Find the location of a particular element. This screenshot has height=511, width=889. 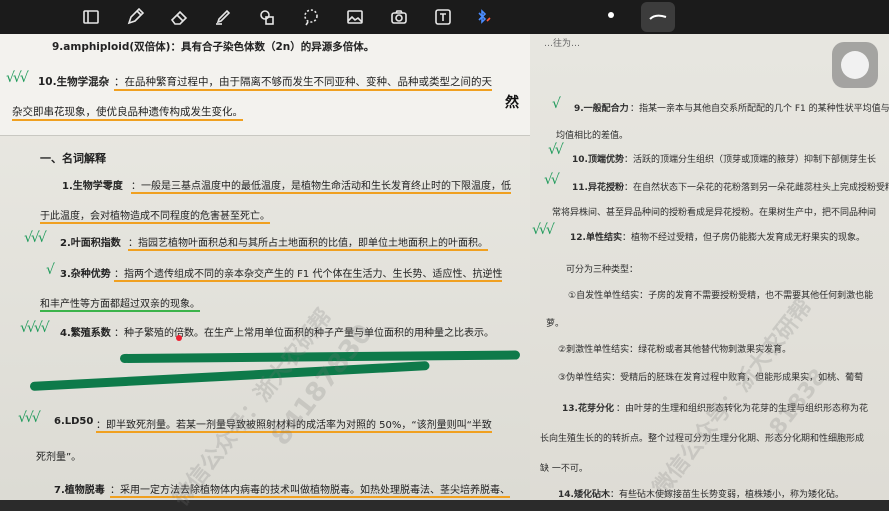

section-heading: 一、名词解释 is located at coordinates (73, 158).